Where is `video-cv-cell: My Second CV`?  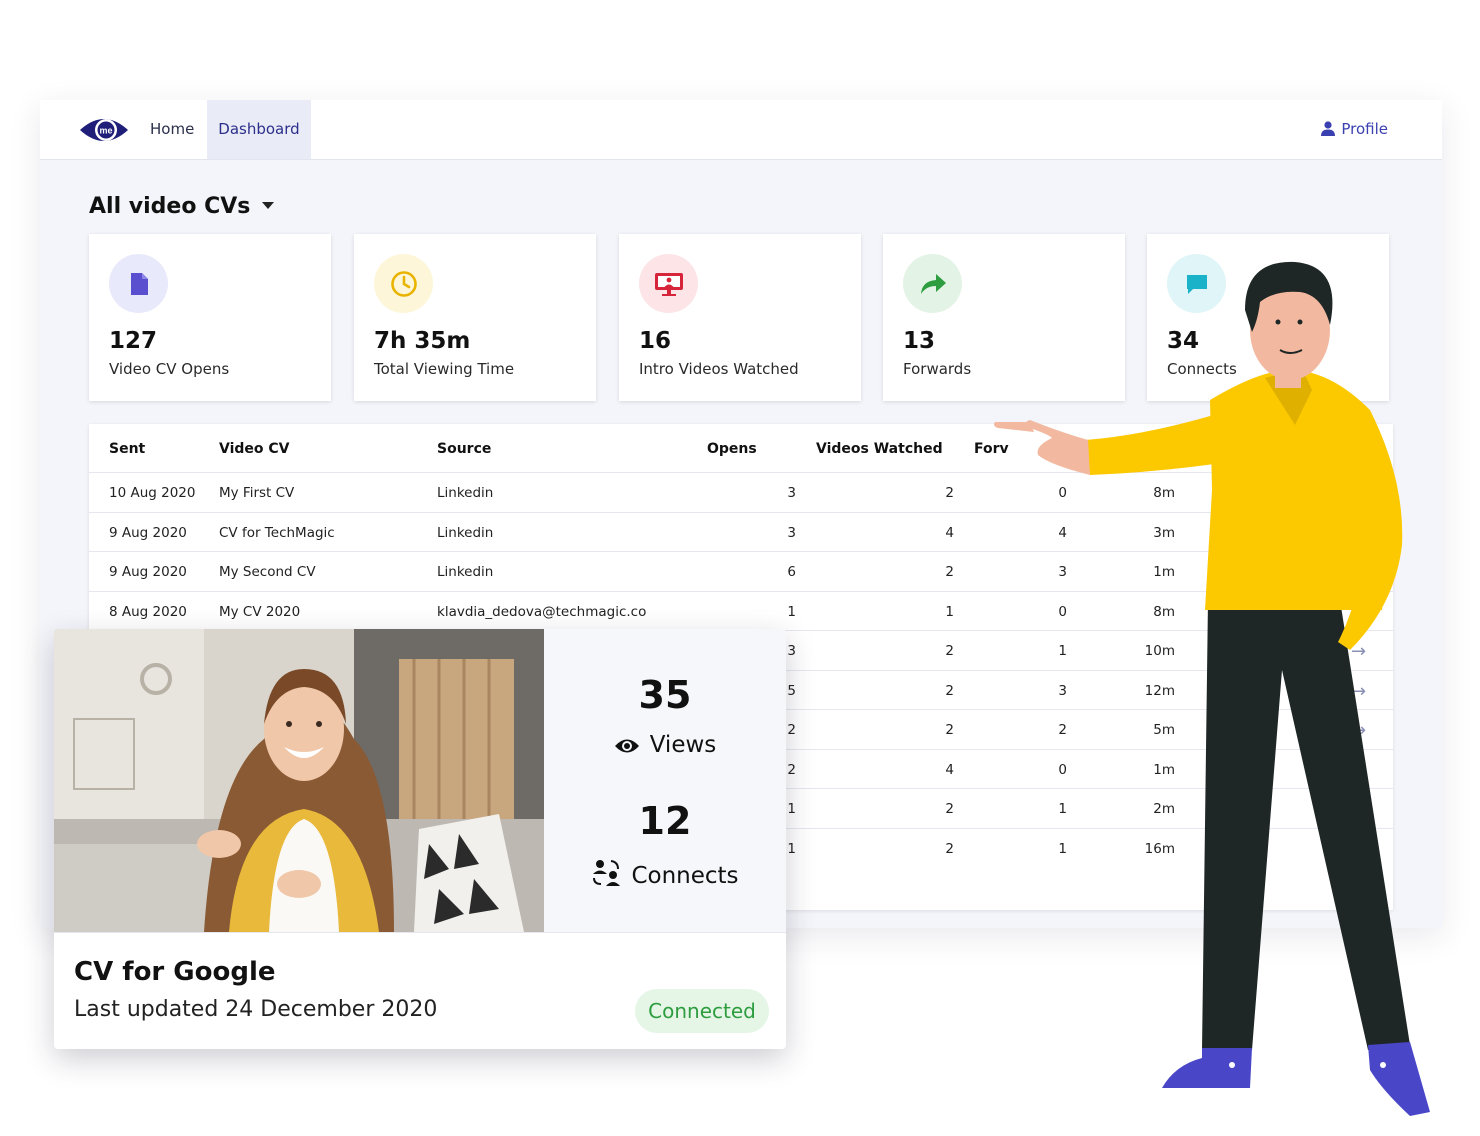 video-cv-cell: My Second CV is located at coordinates (267, 572).